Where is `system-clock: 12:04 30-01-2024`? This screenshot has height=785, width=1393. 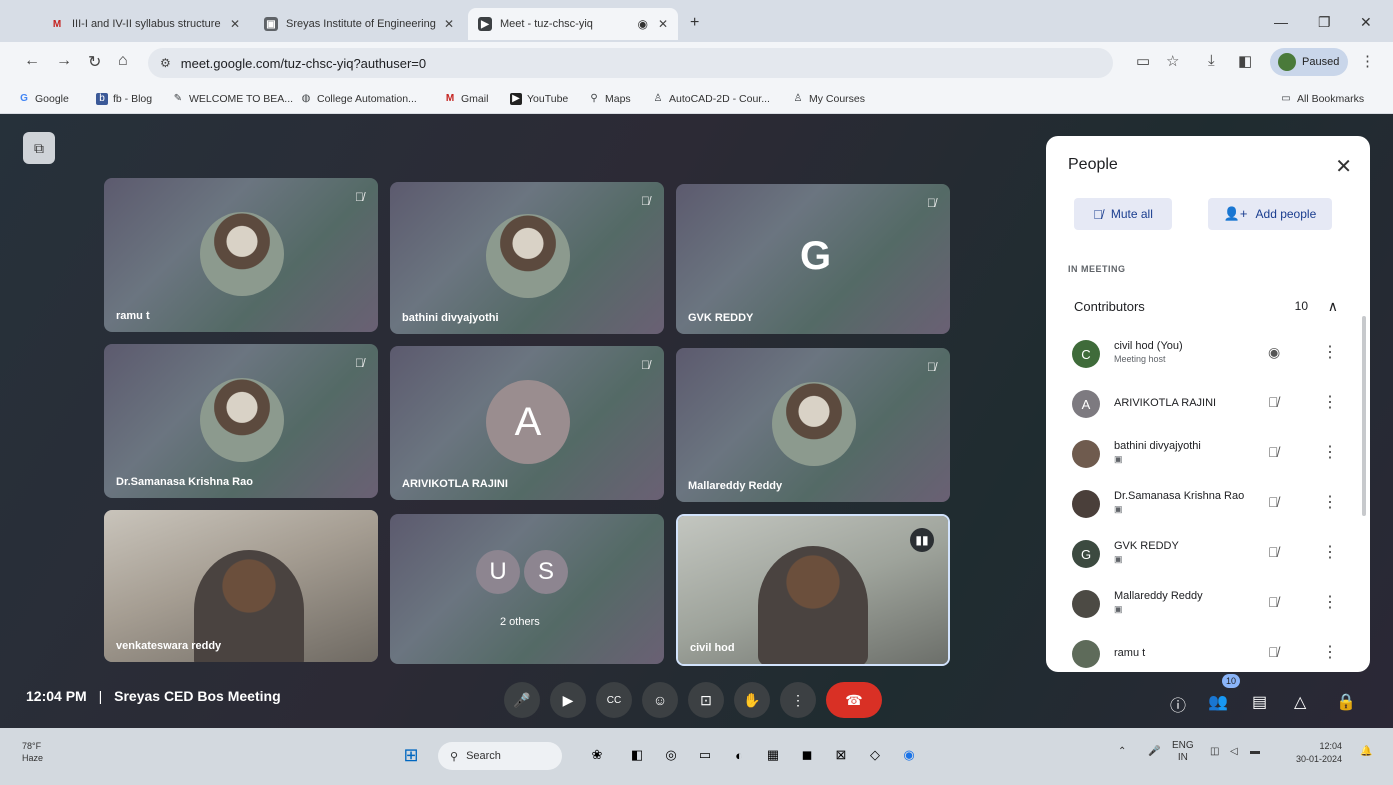 system-clock: 12:04 30-01-2024 is located at coordinates (1319, 753).